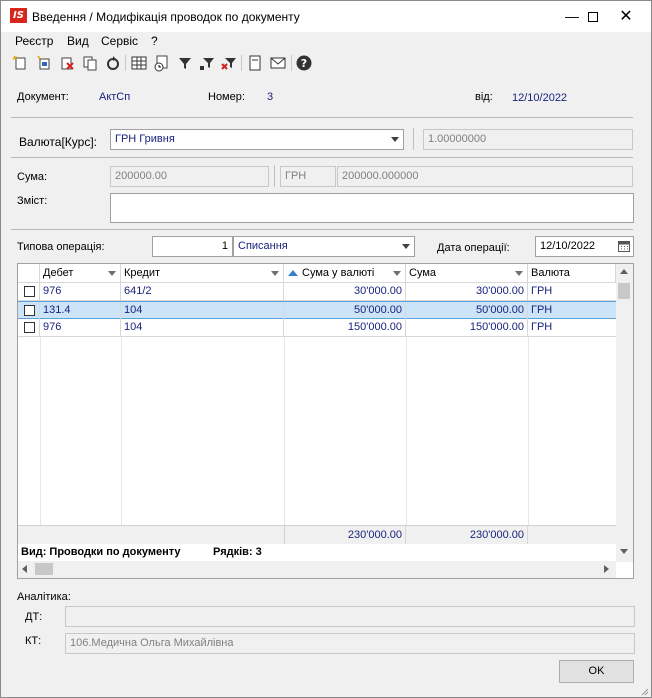 The width and height of the screenshot is (652, 698). I want to click on table-row: 976 641/2 30'000.00 30'000.00 ГРН, so click(317, 292).